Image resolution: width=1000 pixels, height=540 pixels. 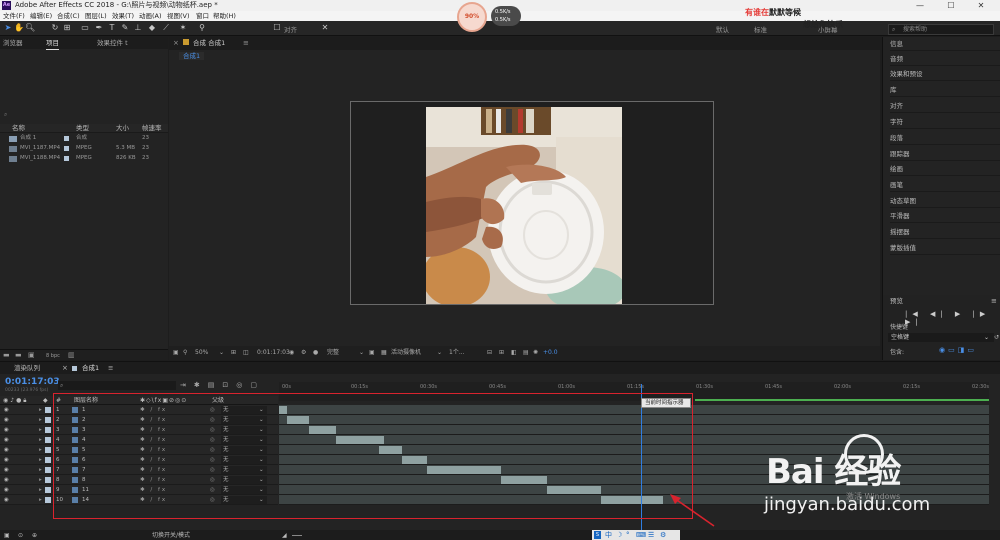 What do you see at coordinates (178, 16) in the screenshot?
I see `menu-view: 视图(V)` at bounding box center [178, 16].